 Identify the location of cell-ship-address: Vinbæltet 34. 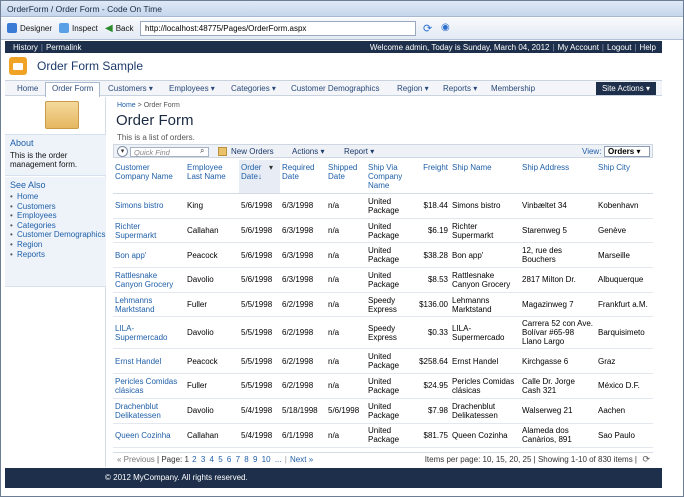
(558, 206).